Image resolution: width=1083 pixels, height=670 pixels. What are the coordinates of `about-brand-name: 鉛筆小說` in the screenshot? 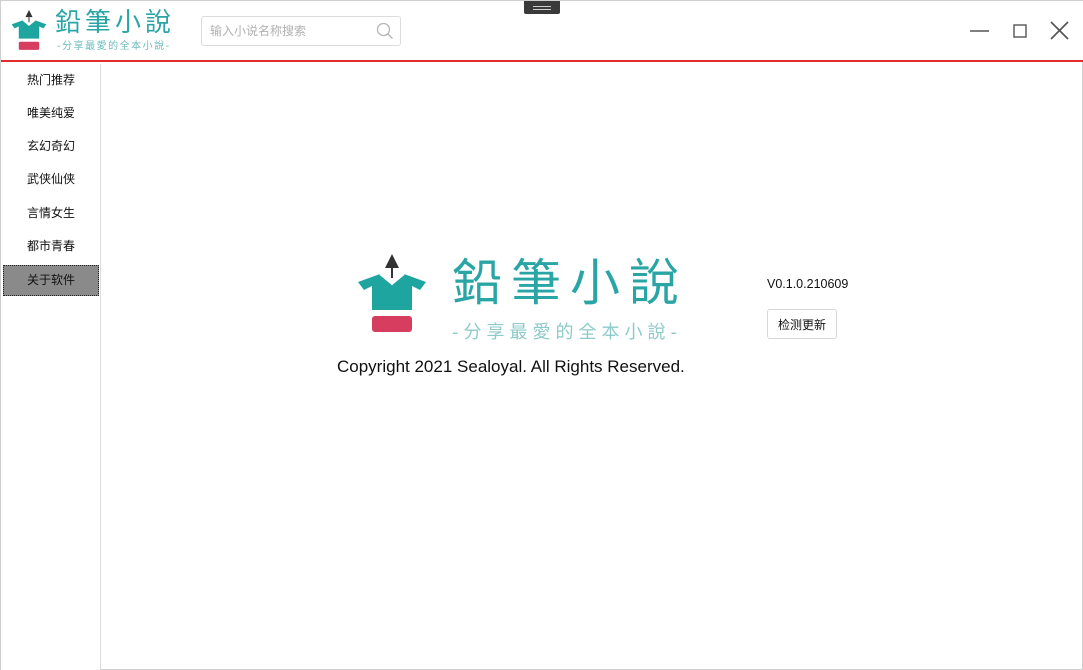 It's located at (570, 283).